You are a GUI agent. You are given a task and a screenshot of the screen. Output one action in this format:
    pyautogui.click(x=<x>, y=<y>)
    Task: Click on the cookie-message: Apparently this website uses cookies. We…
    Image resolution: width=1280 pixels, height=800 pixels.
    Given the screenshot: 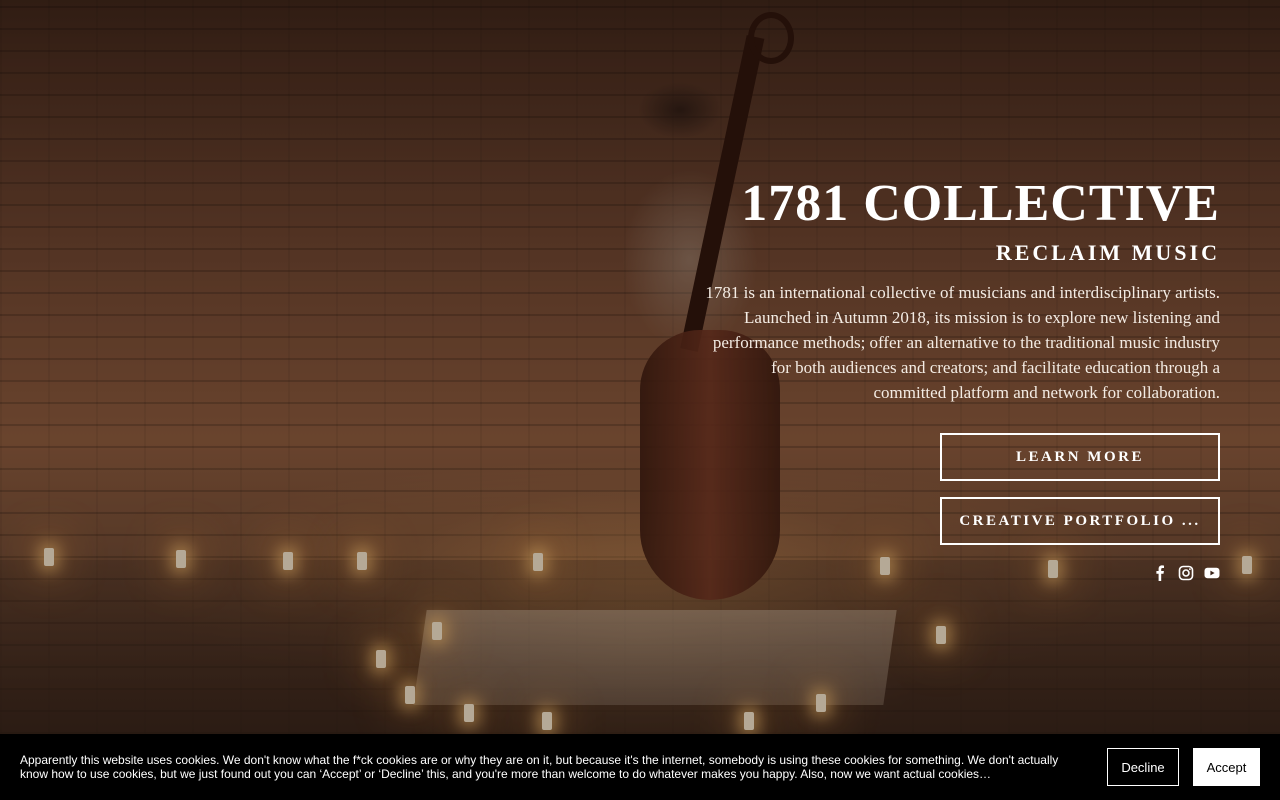 What is the action you would take?
    pyautogui.click(x=539, y=767)
    